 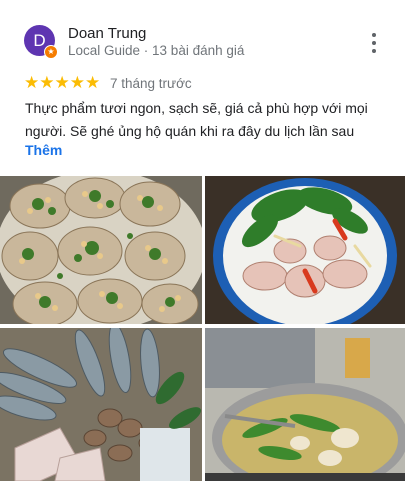 I want to click on reviewer-name: Doan Trung, so click(x=107, y=33).